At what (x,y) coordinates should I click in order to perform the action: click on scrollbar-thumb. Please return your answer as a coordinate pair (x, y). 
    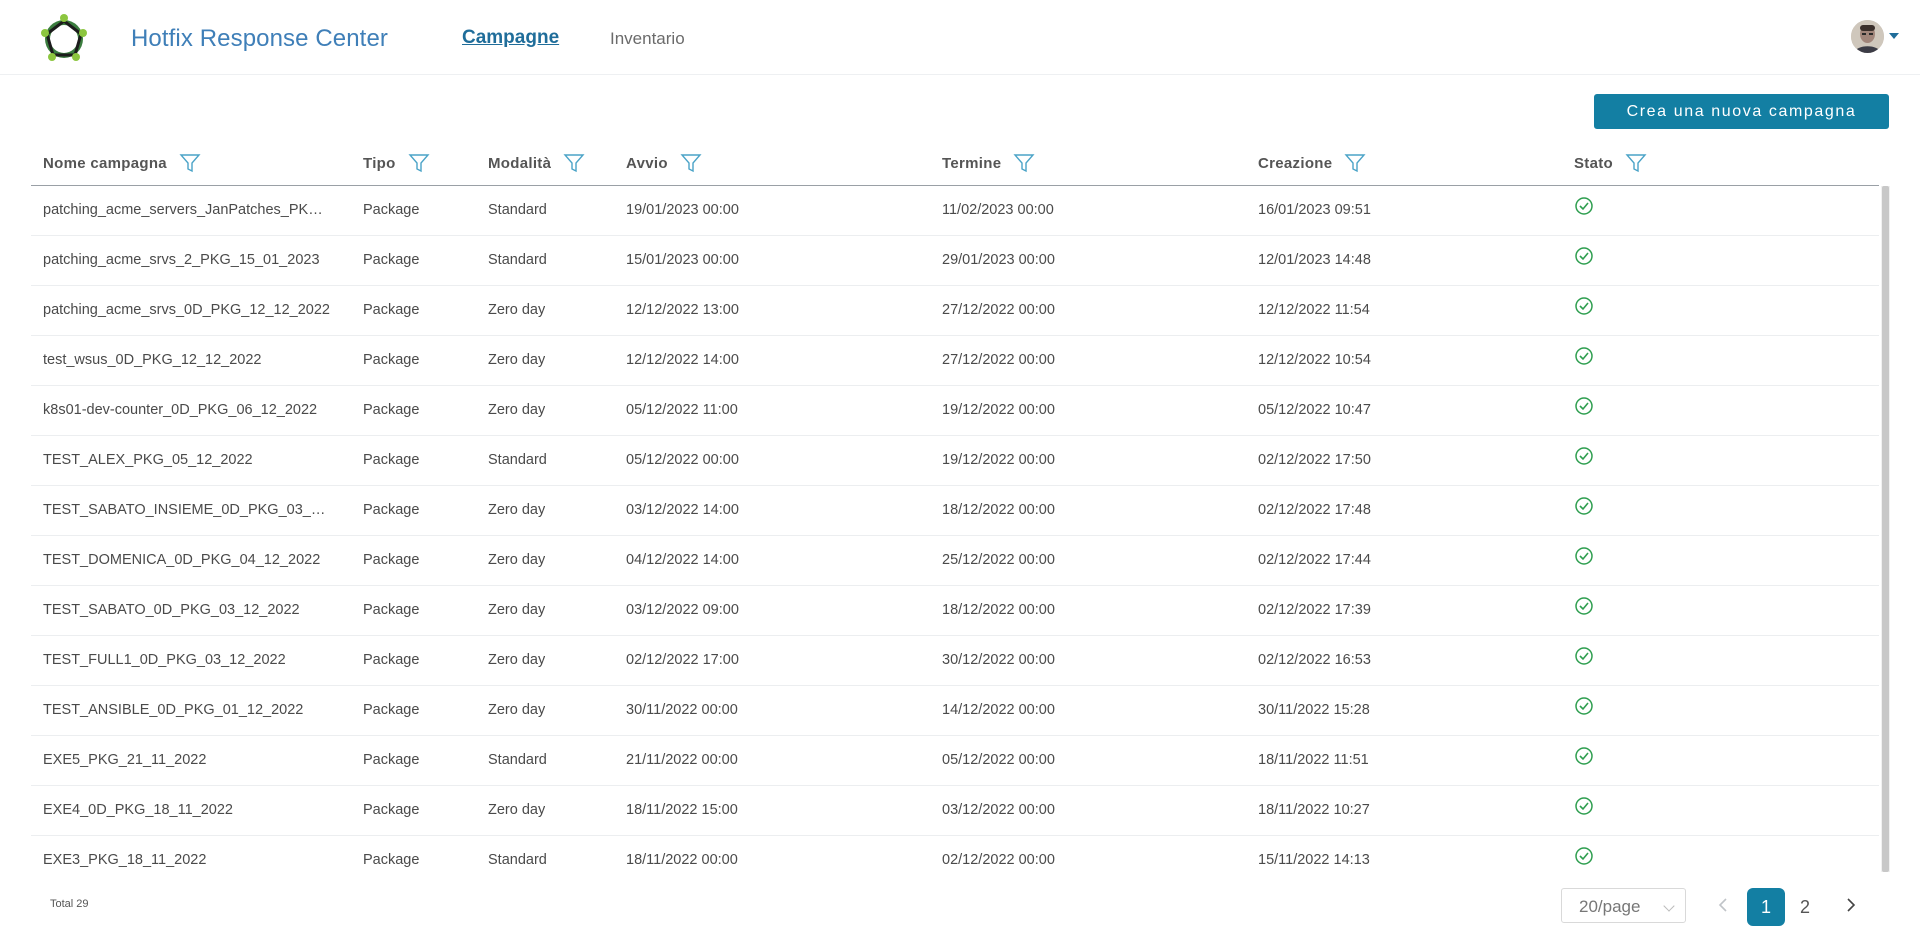
    Looking at the image, I should click on (1885, 529).